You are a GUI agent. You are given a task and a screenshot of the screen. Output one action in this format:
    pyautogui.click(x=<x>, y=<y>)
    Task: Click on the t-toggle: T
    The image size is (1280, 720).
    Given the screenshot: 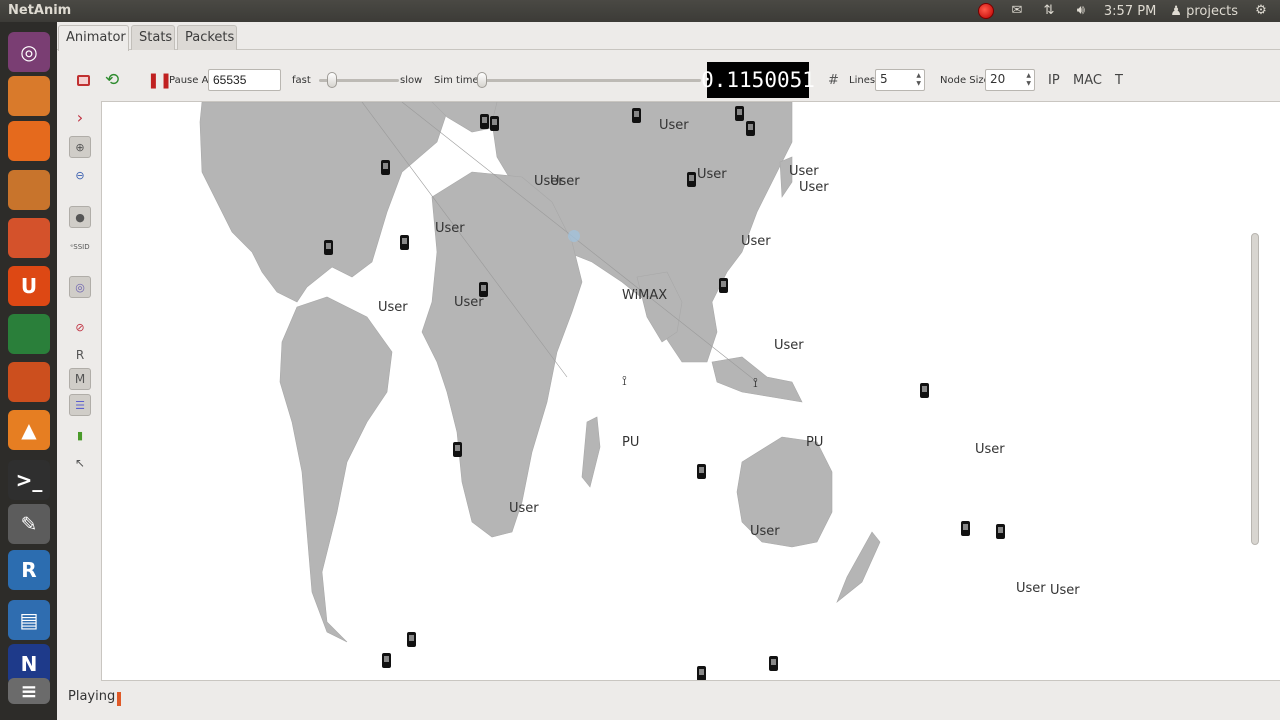 What is the action you would take?
    pyautogui.click(x=1119, y=80)
    